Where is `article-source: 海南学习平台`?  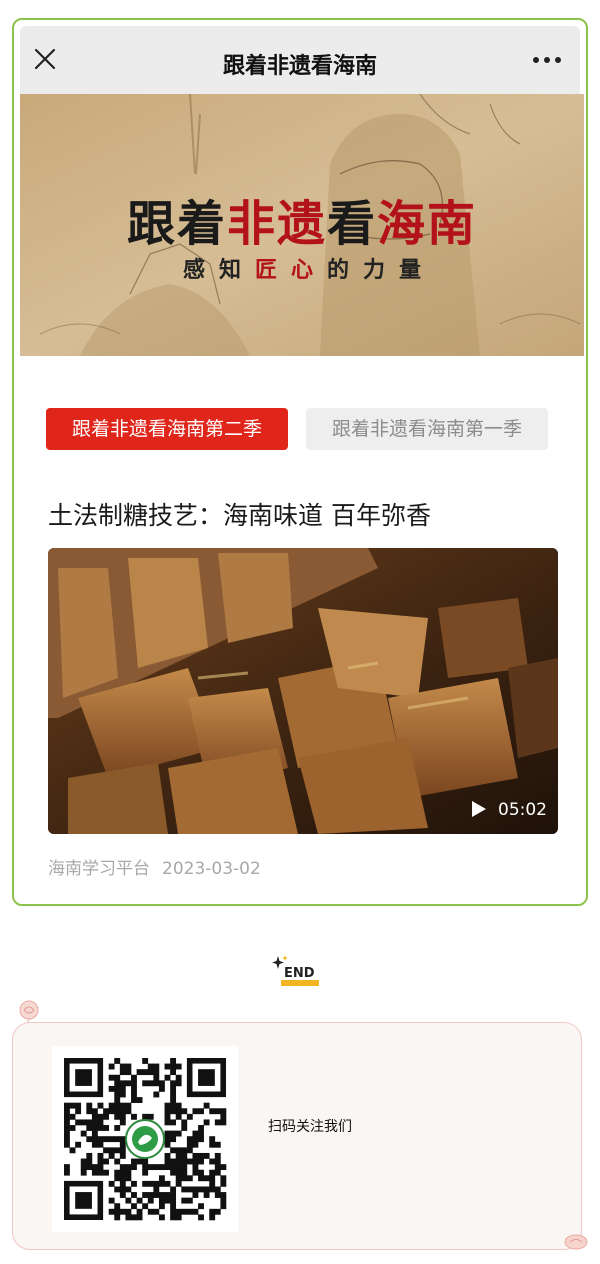
article-source: 海南学习平台 is located at coordinates (99, 869).